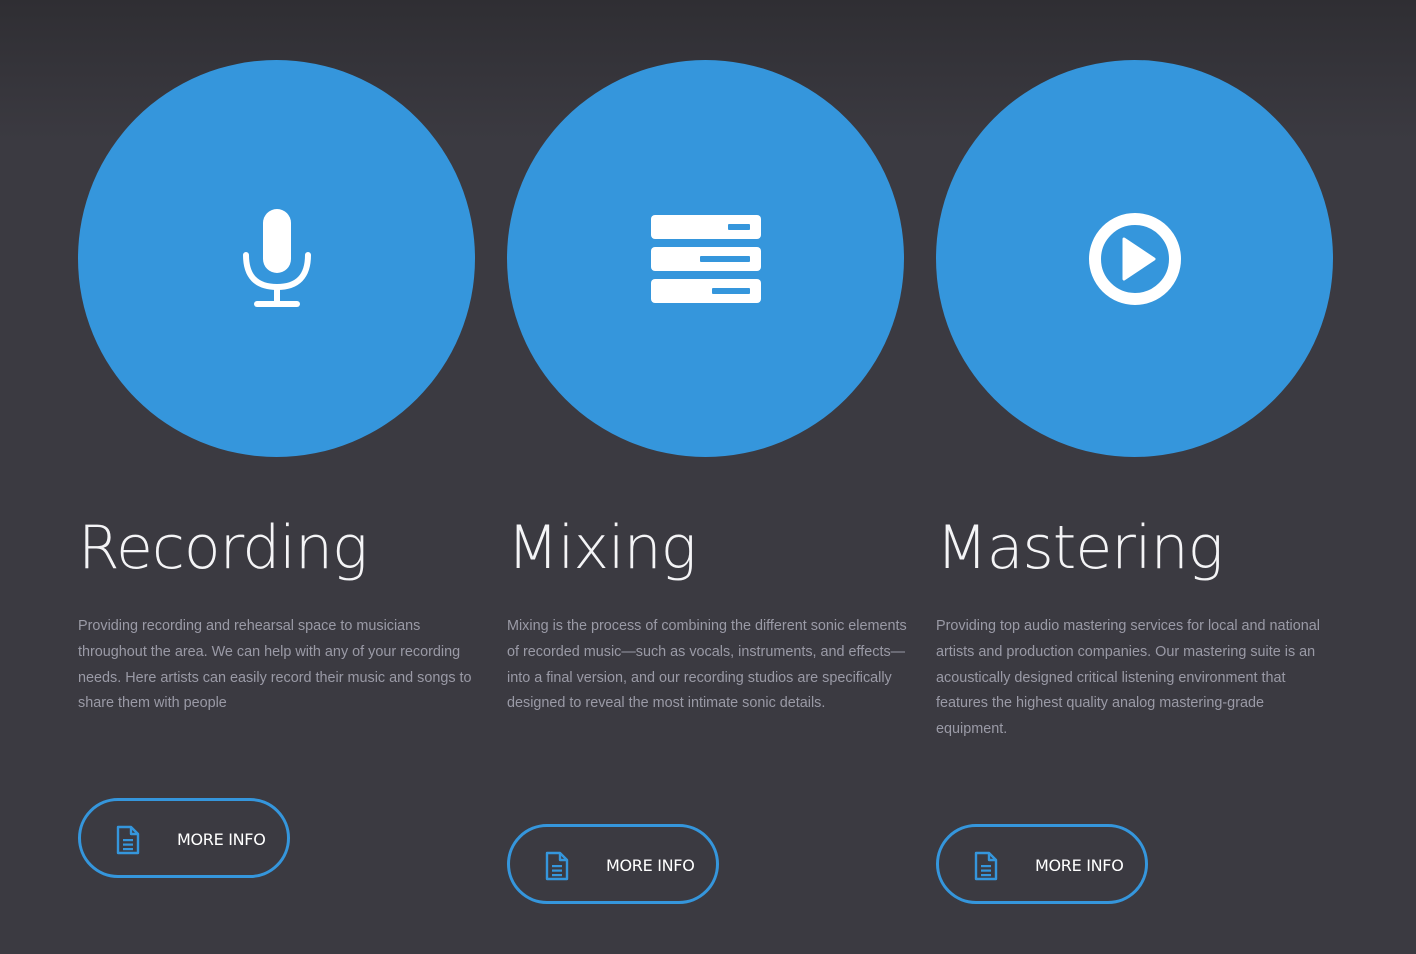 This screenshot has height=954, width=1416. I want to click on service-title: Mixing, so click(602, 548).